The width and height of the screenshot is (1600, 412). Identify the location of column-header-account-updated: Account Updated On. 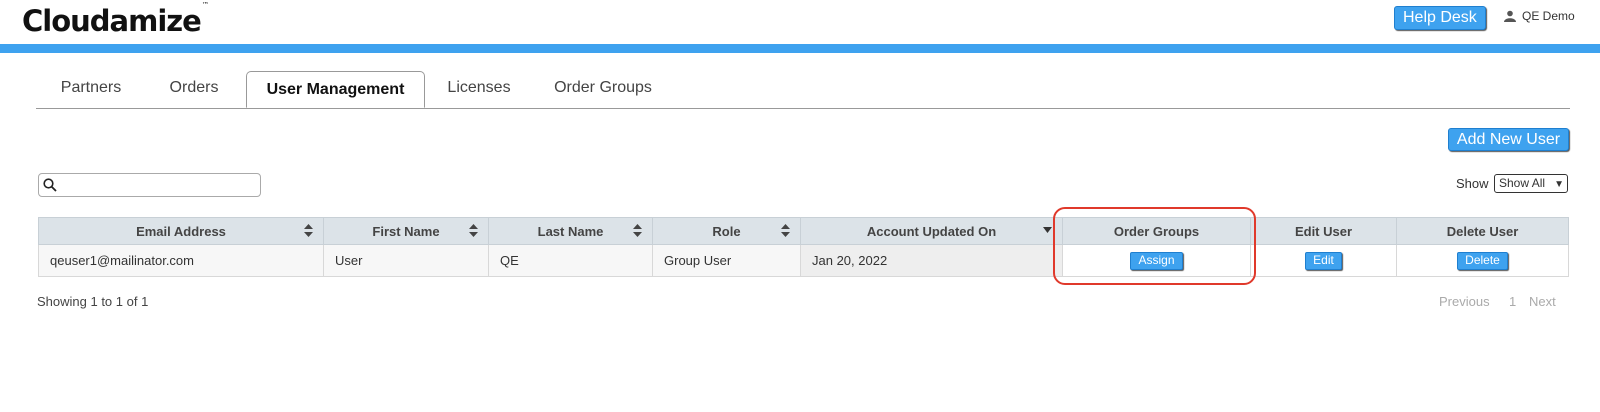
(931, 231).